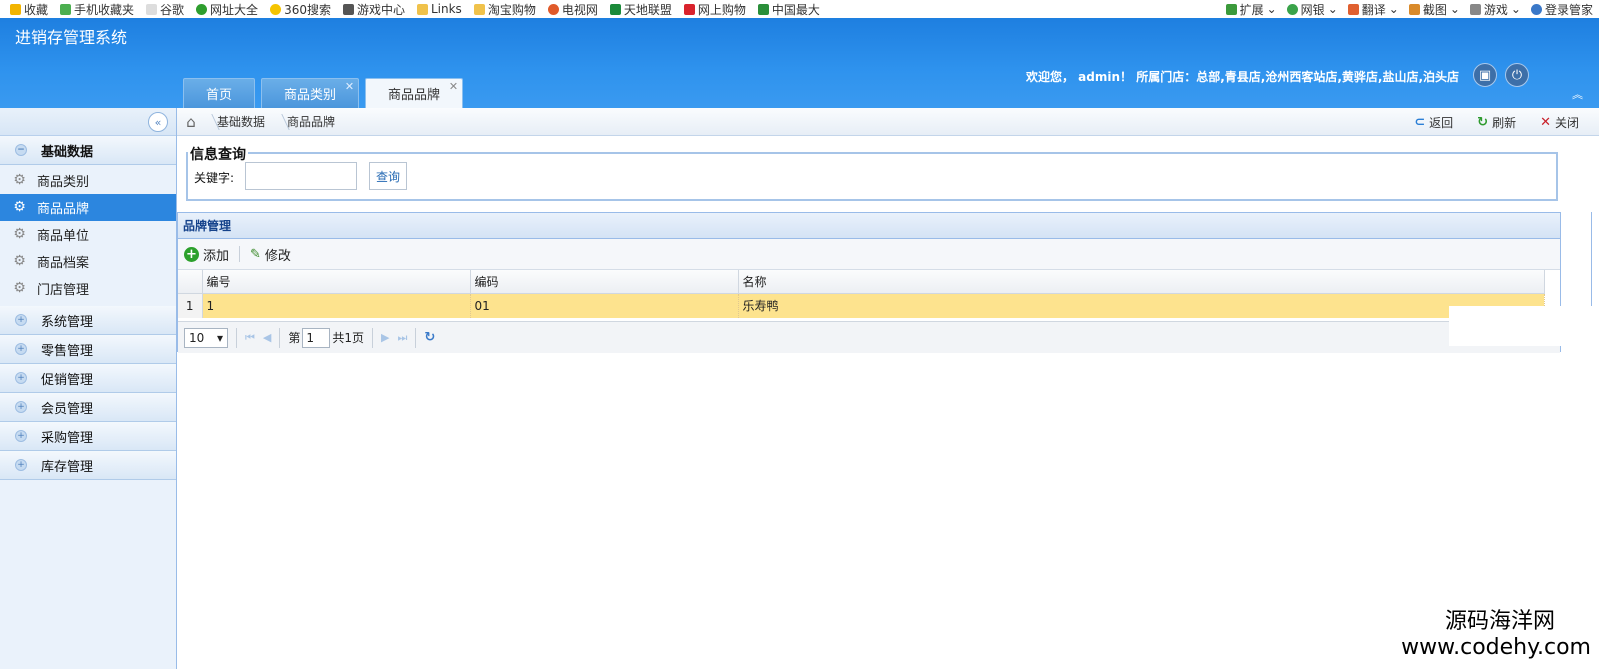  Describe the element at coordinates (218, 154) in the screenshot. I see `query-legend: 信息查询` at that location.